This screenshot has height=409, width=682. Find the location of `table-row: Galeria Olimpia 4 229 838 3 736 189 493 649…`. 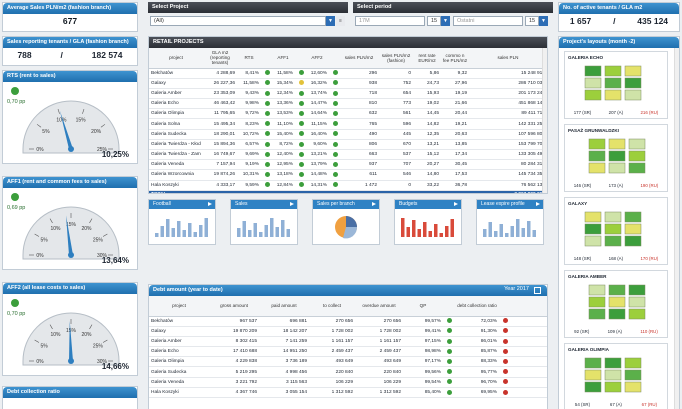

table-row: Galeria Olimpia 4 229 838 3 736 189 493 649… is located at coordinates (348, 362).